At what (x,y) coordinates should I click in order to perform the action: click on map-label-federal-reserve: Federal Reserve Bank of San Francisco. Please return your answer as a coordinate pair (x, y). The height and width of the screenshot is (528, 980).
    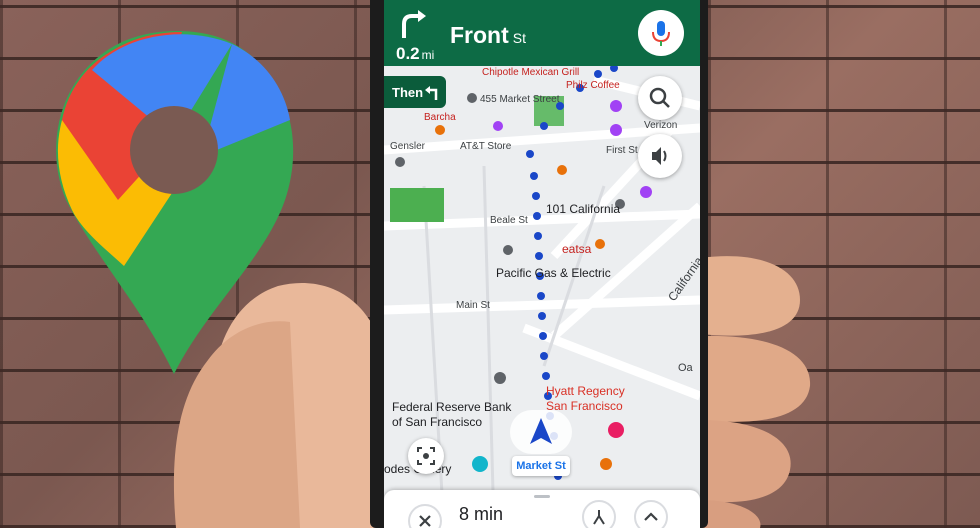
    Looking at the image, I should click on (452, 414).